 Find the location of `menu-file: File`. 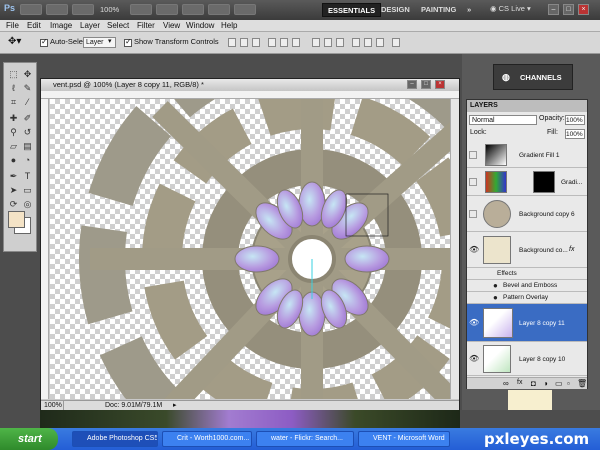

menu-file: File is located at coordinates (12, 26).